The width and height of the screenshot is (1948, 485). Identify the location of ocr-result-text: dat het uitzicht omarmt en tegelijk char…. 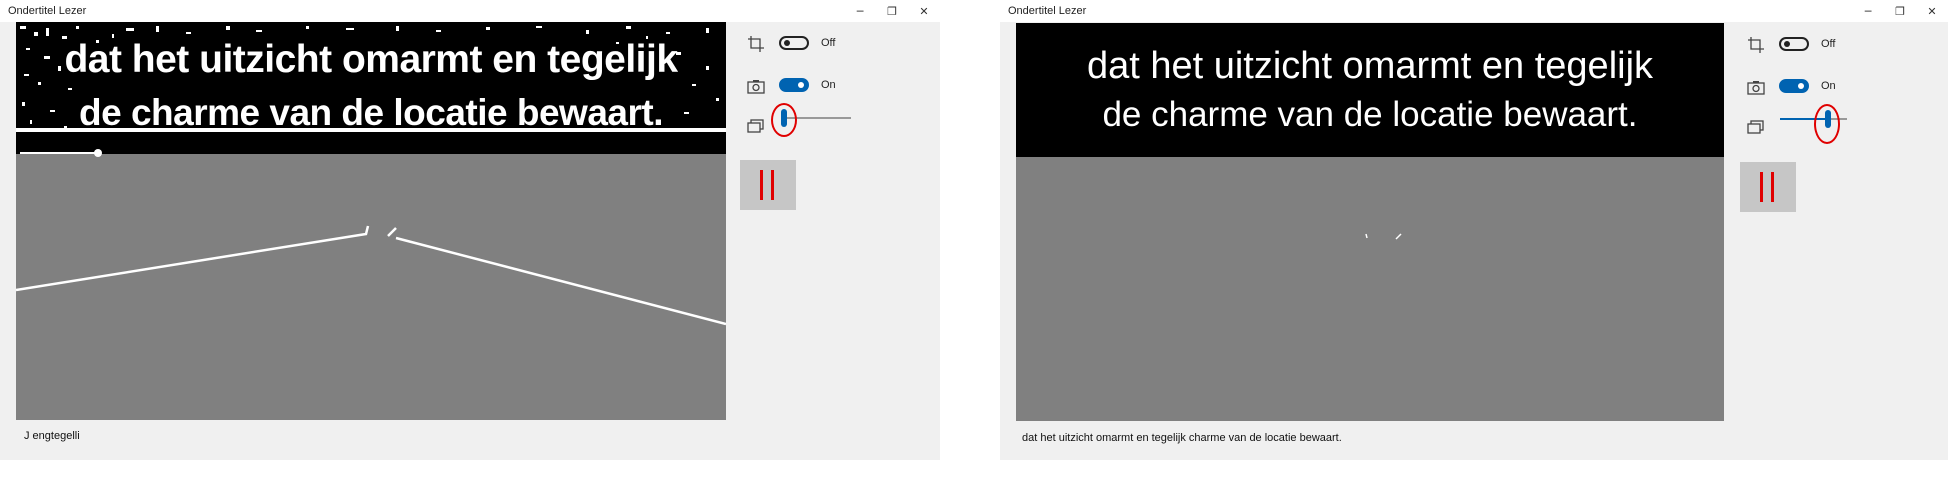
(1182, 438).